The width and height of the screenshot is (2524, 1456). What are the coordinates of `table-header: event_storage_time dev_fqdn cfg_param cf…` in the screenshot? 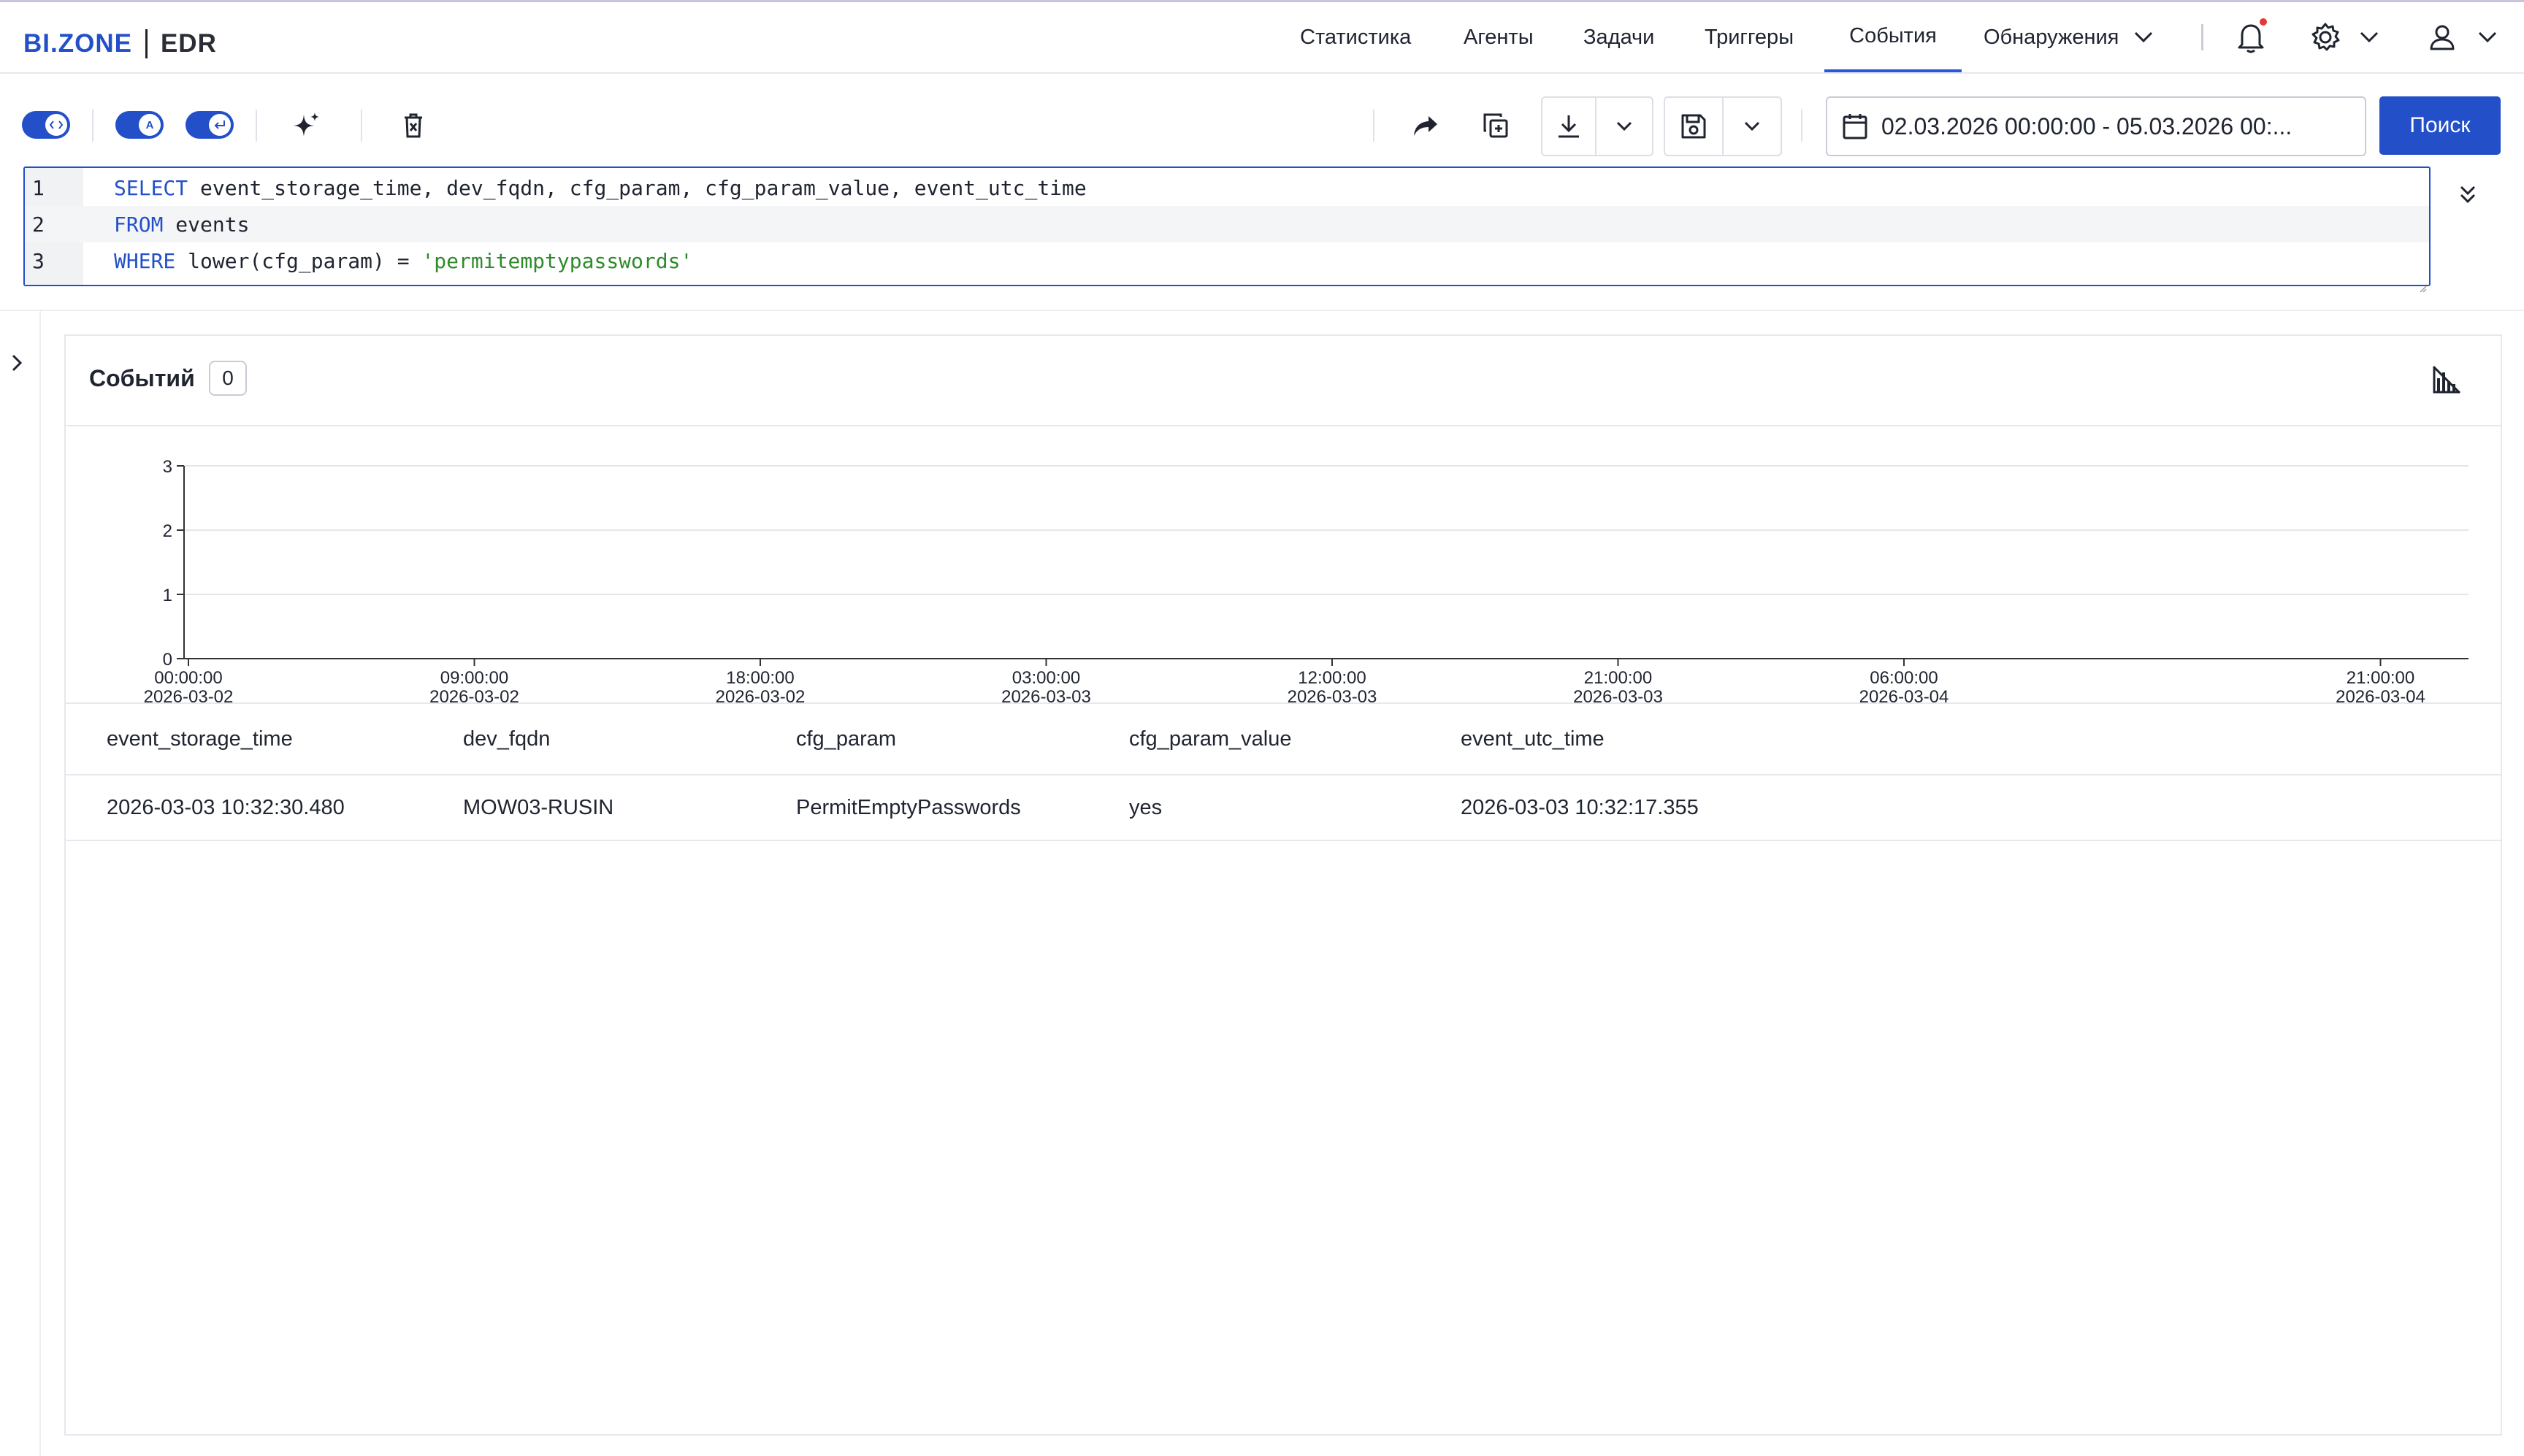 It's located at (1283, 739).